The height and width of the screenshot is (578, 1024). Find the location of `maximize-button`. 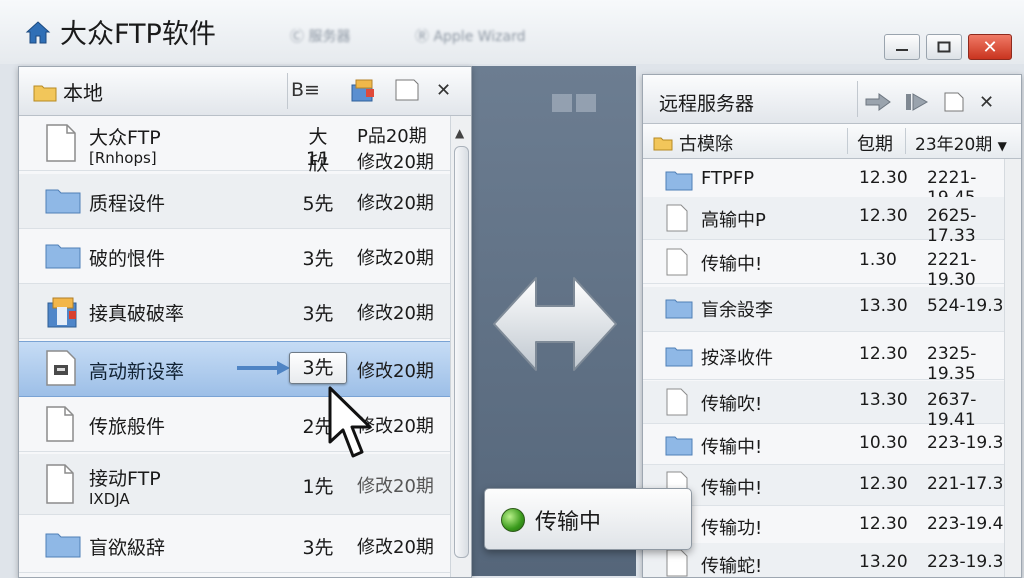

maximize-button is located at coordinates (944, 47).